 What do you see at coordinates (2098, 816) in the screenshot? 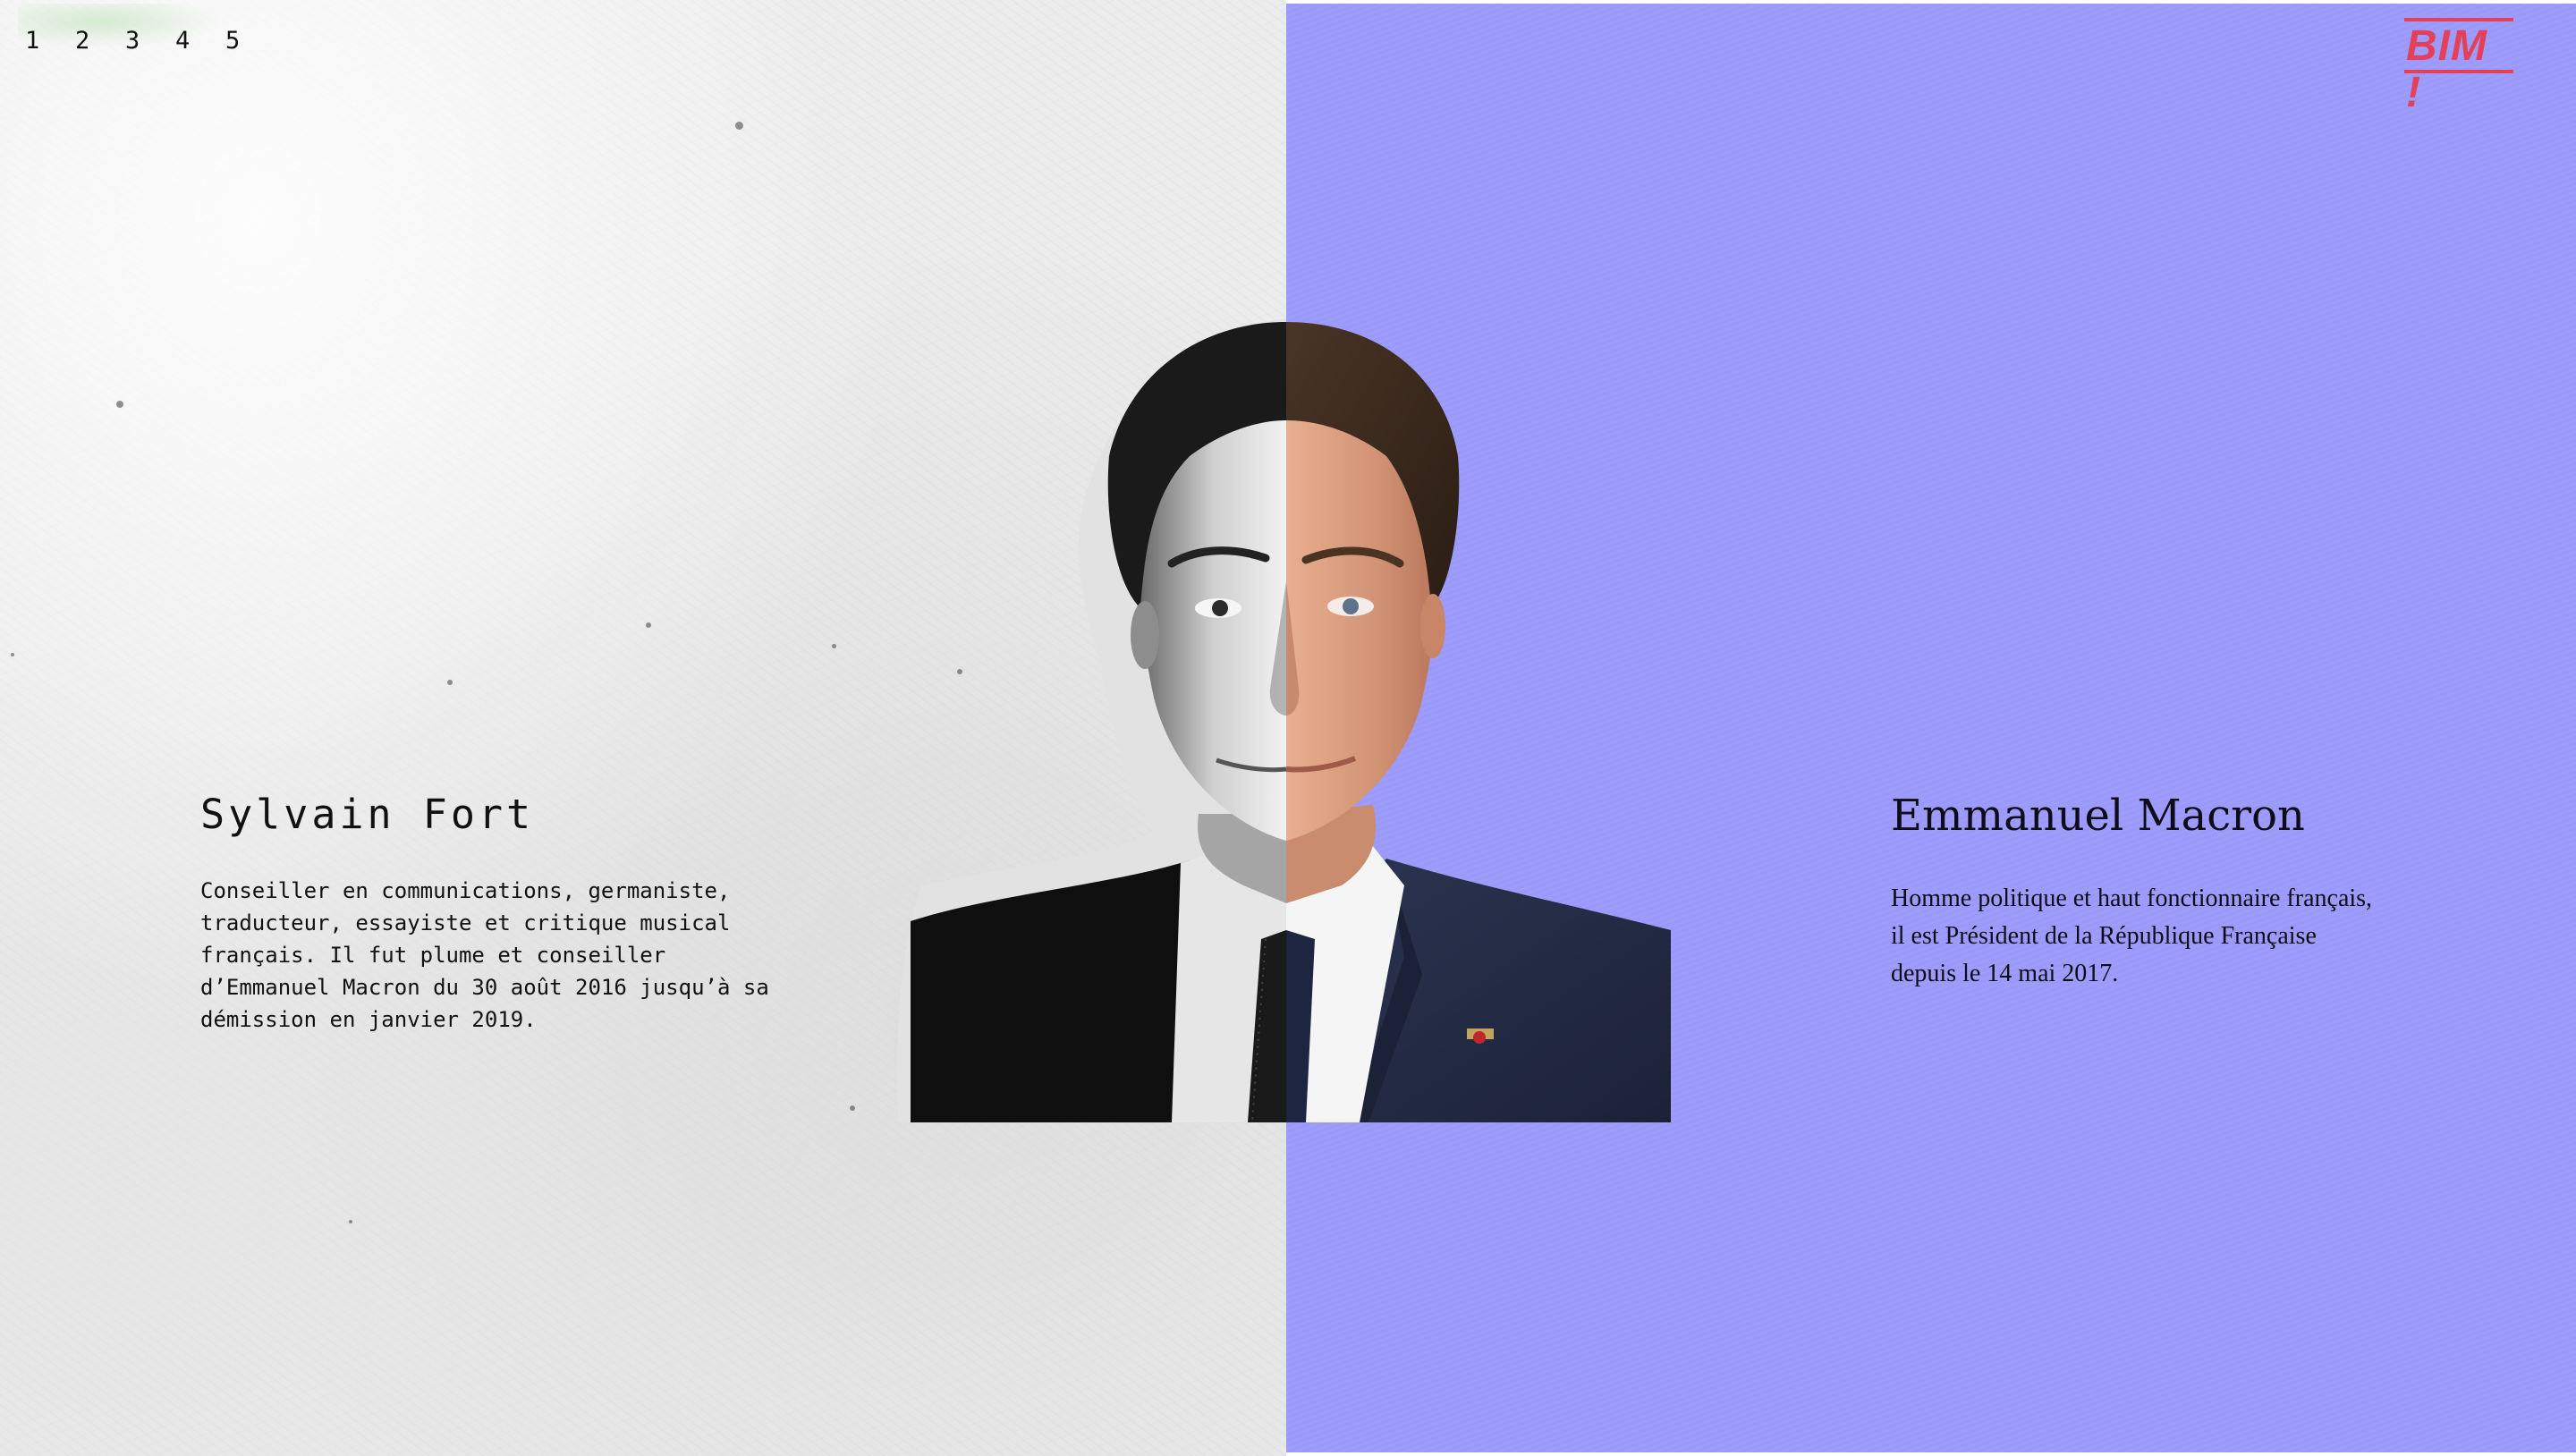
I see `right-person-name: Emmanuel Macron` at bounding box center [2098, 816].